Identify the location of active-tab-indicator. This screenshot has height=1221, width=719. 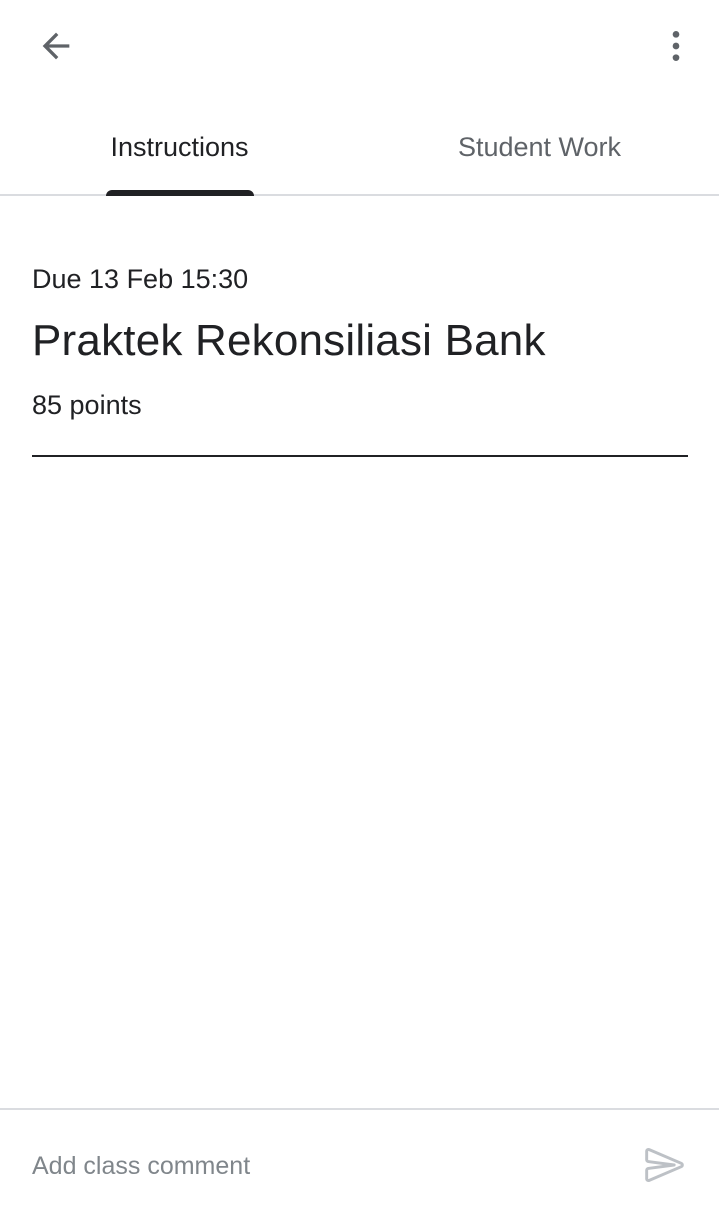
(180, 193).